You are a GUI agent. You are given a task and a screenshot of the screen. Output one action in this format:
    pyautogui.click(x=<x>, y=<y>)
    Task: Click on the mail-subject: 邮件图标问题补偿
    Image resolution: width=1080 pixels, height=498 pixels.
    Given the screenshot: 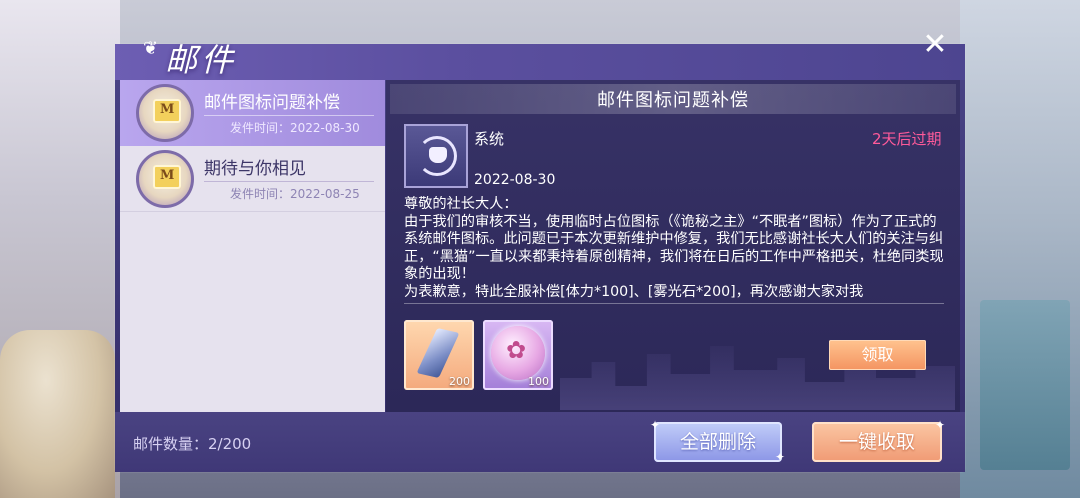 What is the action you would take?
    pyautogui.click(x=272, y=103)
    